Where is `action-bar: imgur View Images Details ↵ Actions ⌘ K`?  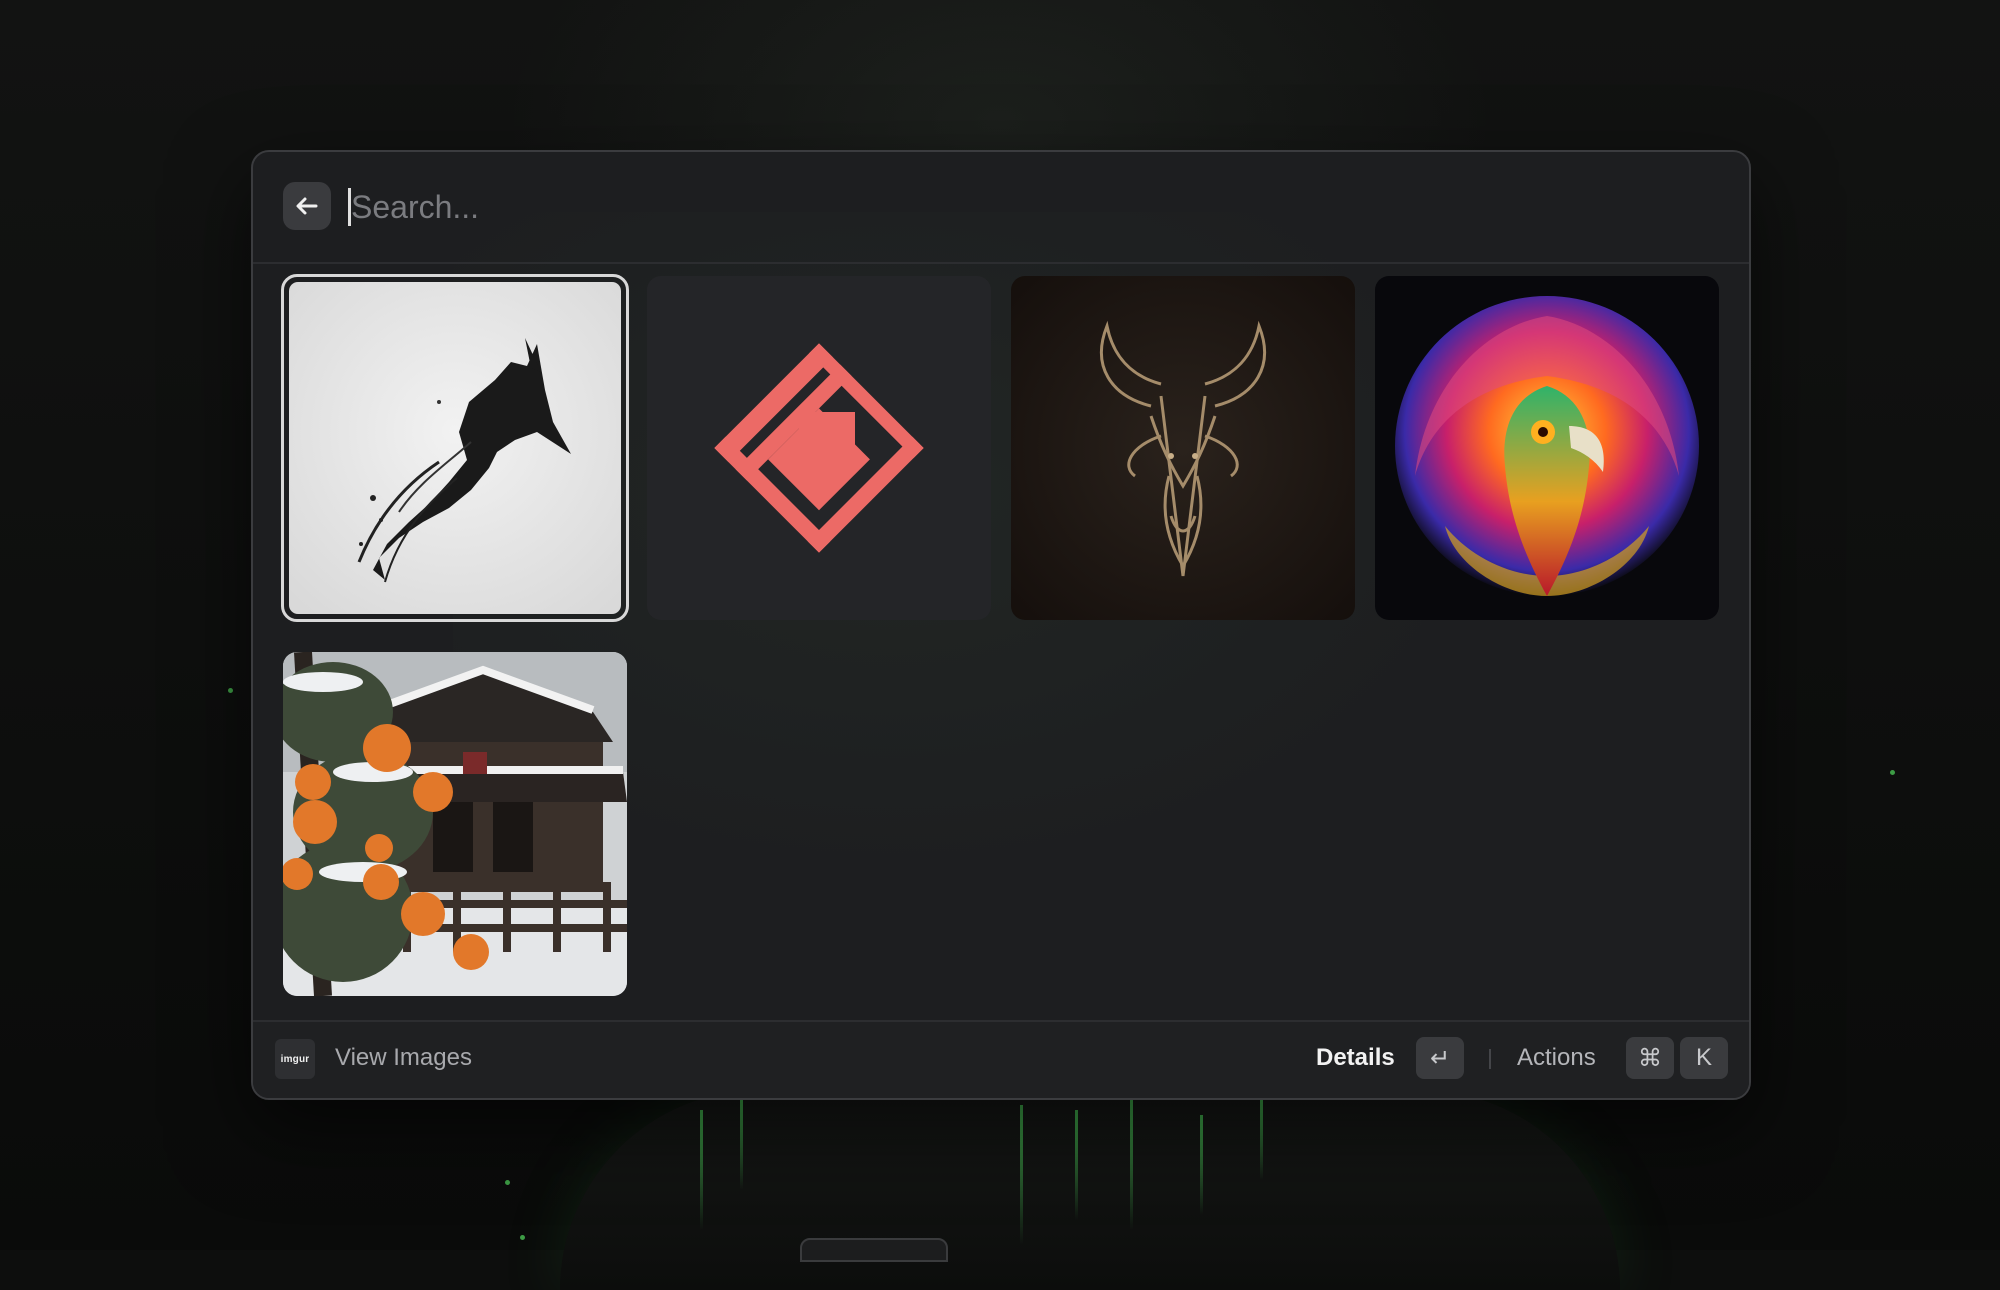 action-bar: imgur View Images Details ↵ Actions ⌘ K is located at coordinates (1001, 1059).